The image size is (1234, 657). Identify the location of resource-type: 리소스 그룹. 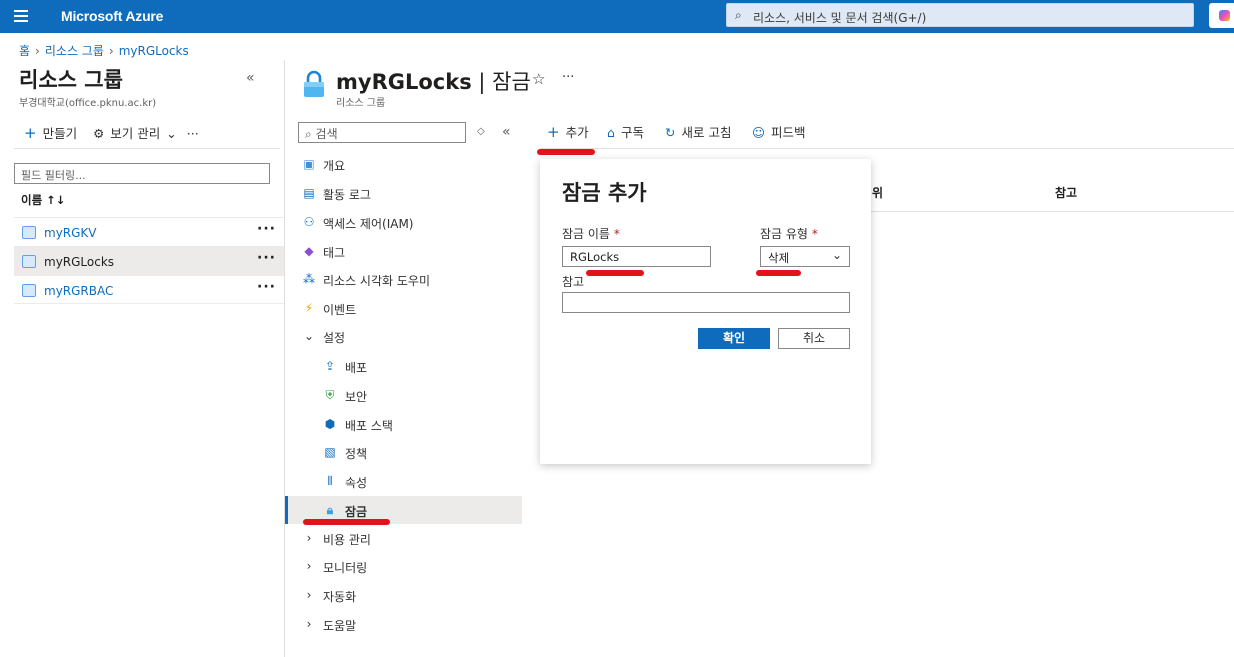
(361, 103).